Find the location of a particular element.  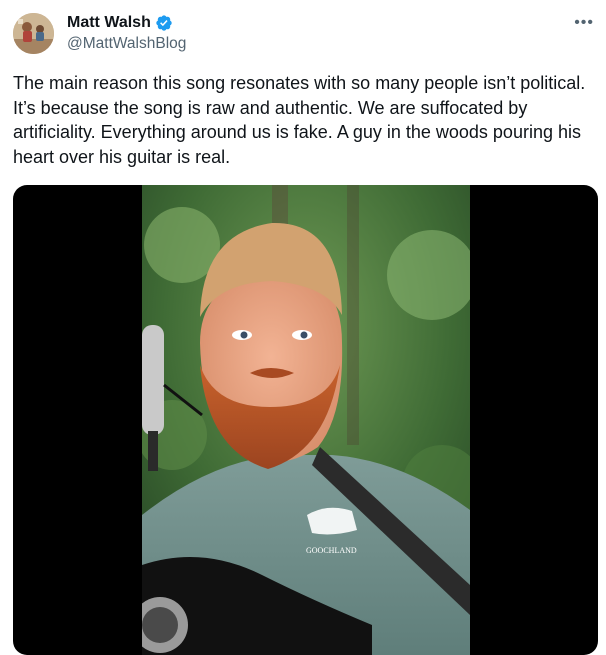

avatar is located at coordinates (33, 33).